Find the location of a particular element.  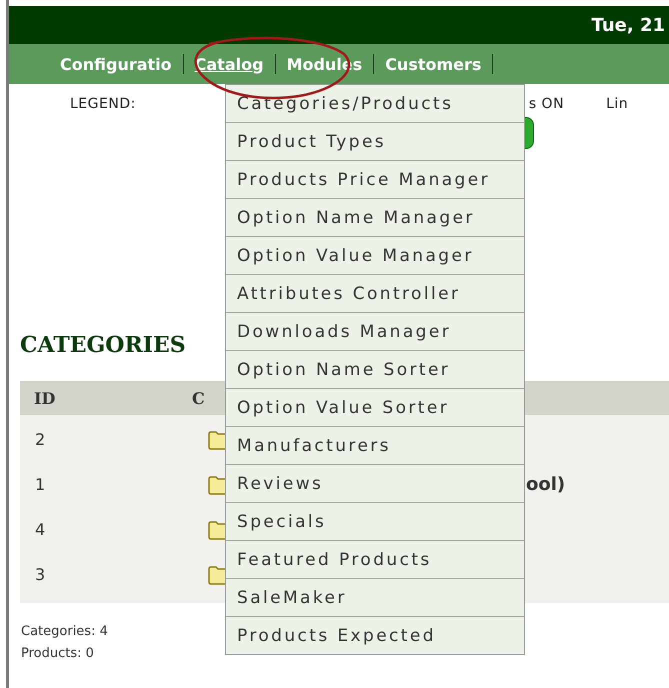

header-date: Tue, 21 is located at coordinates (628, 25).